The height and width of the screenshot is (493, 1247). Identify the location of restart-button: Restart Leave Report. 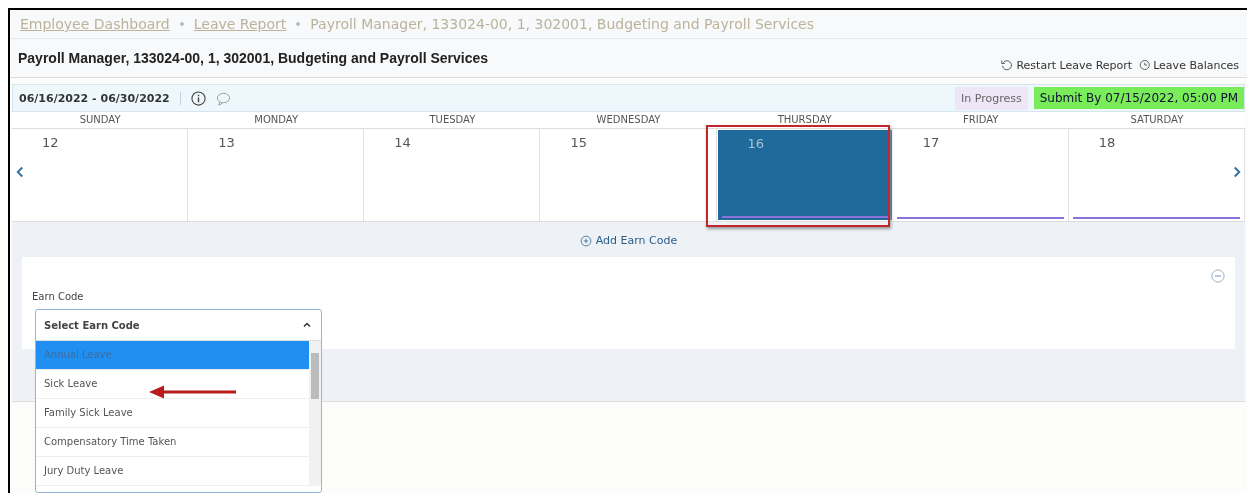
(1067, 65).